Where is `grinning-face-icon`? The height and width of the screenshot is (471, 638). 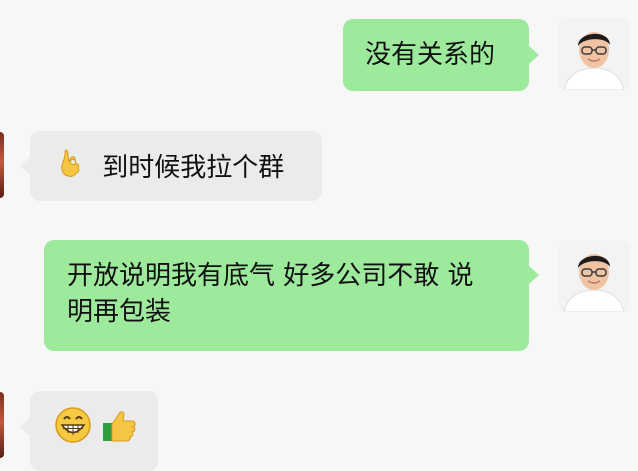
grinning-face-icon is located at coordinates (73, 430).